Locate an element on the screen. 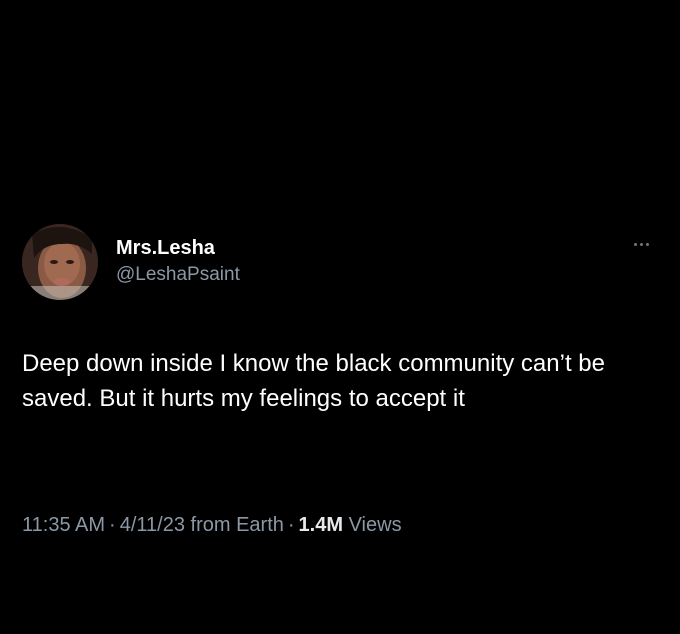  tweet-time: 11:35 AM is located at coordinates (63, 525).